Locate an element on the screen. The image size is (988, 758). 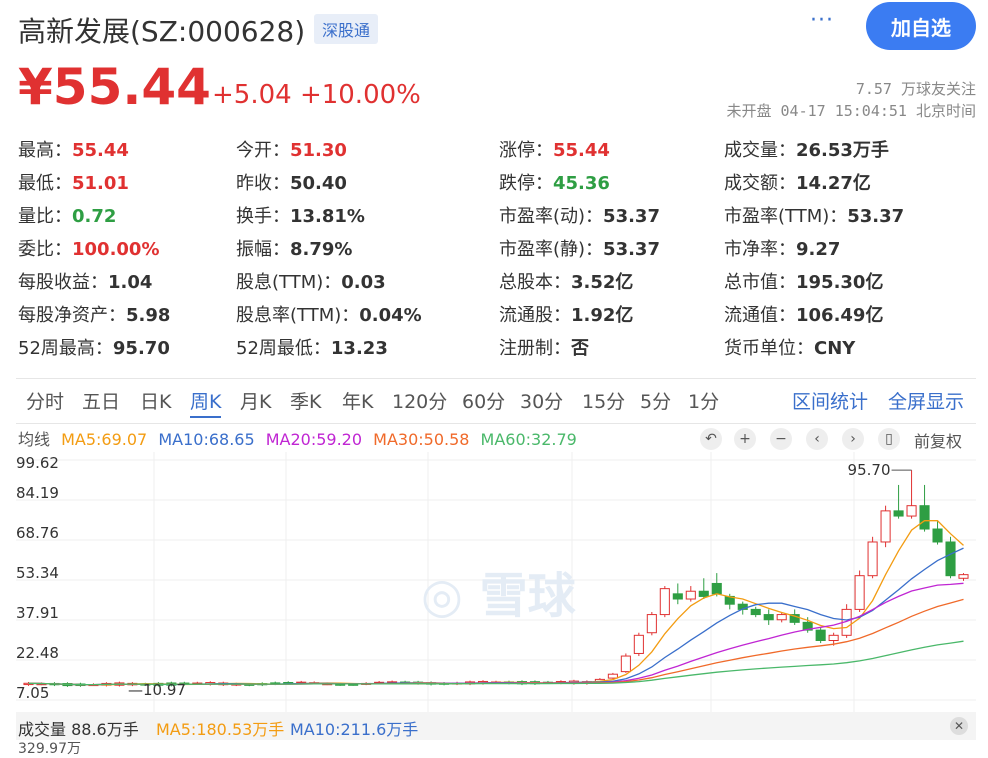
tab-period: 年K is located at coordinates (357, 400).